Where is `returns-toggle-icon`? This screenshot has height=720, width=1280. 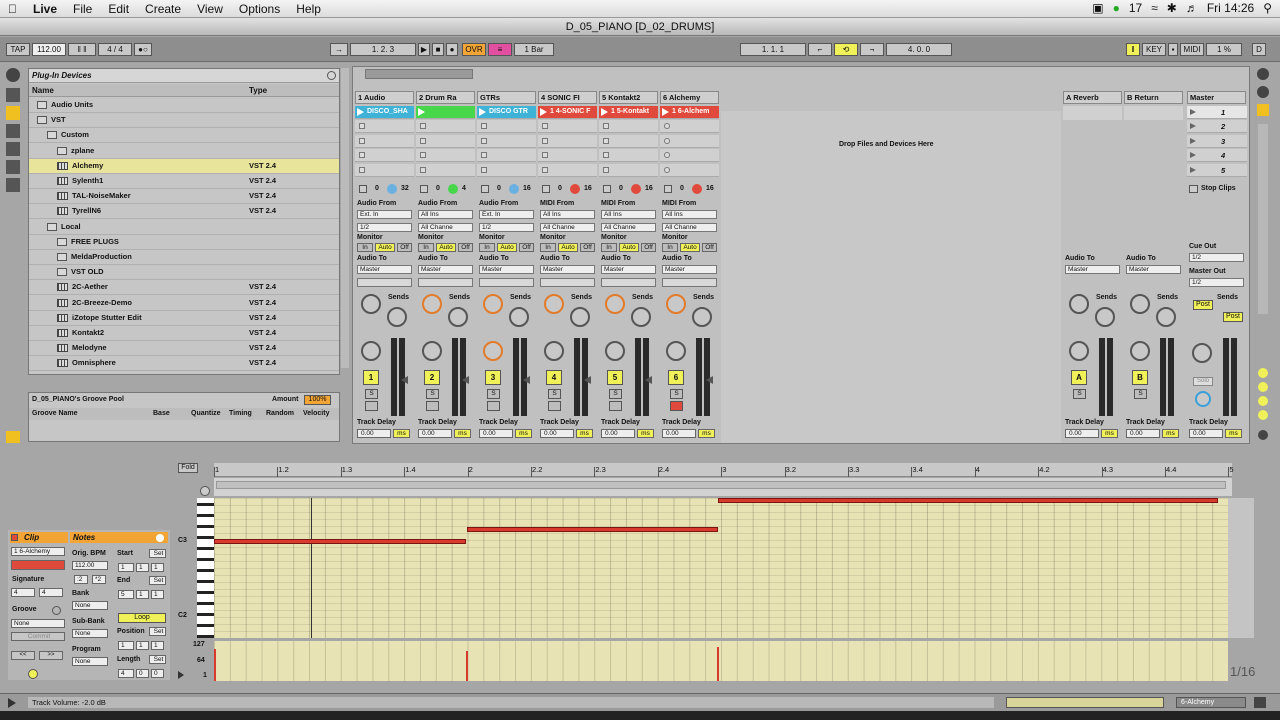
returns-toggle-icon is located at coordinates (1263, 401).